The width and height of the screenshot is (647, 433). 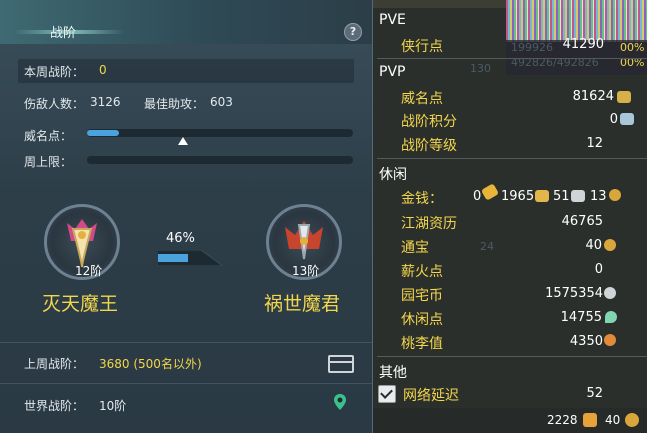 I want to click on rank-score-icon, so click(x=627, y=119).